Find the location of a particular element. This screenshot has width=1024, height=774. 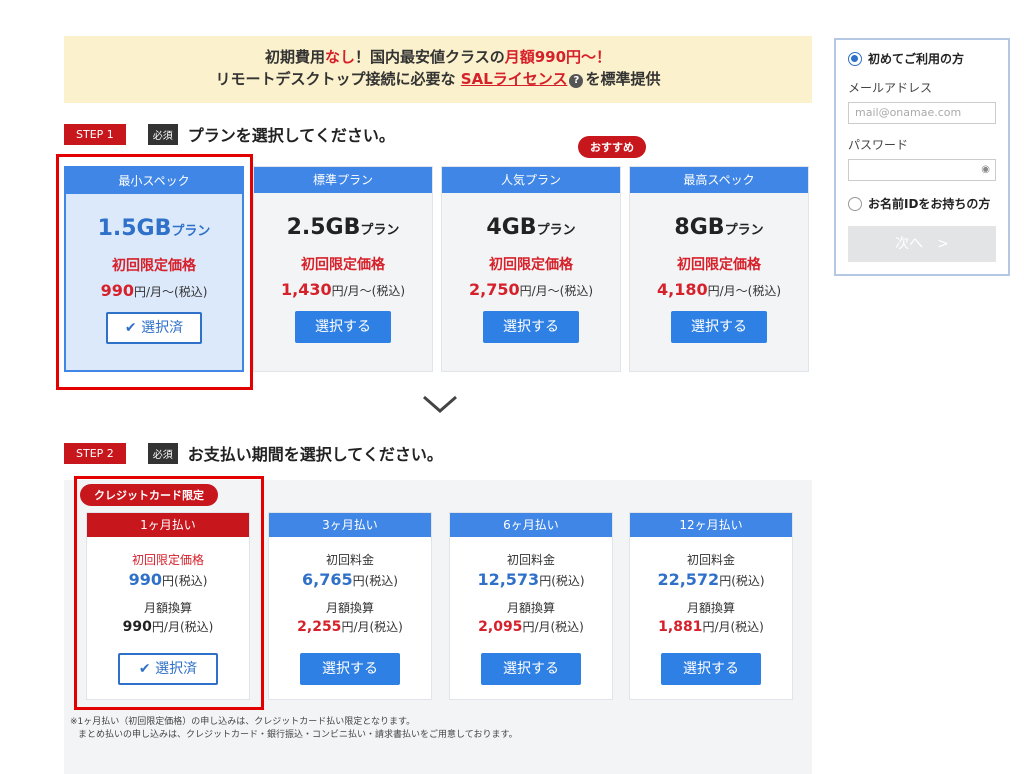

radio-existing-user: お名前IDをお持ちの方 is located at coordinates (922, 203).